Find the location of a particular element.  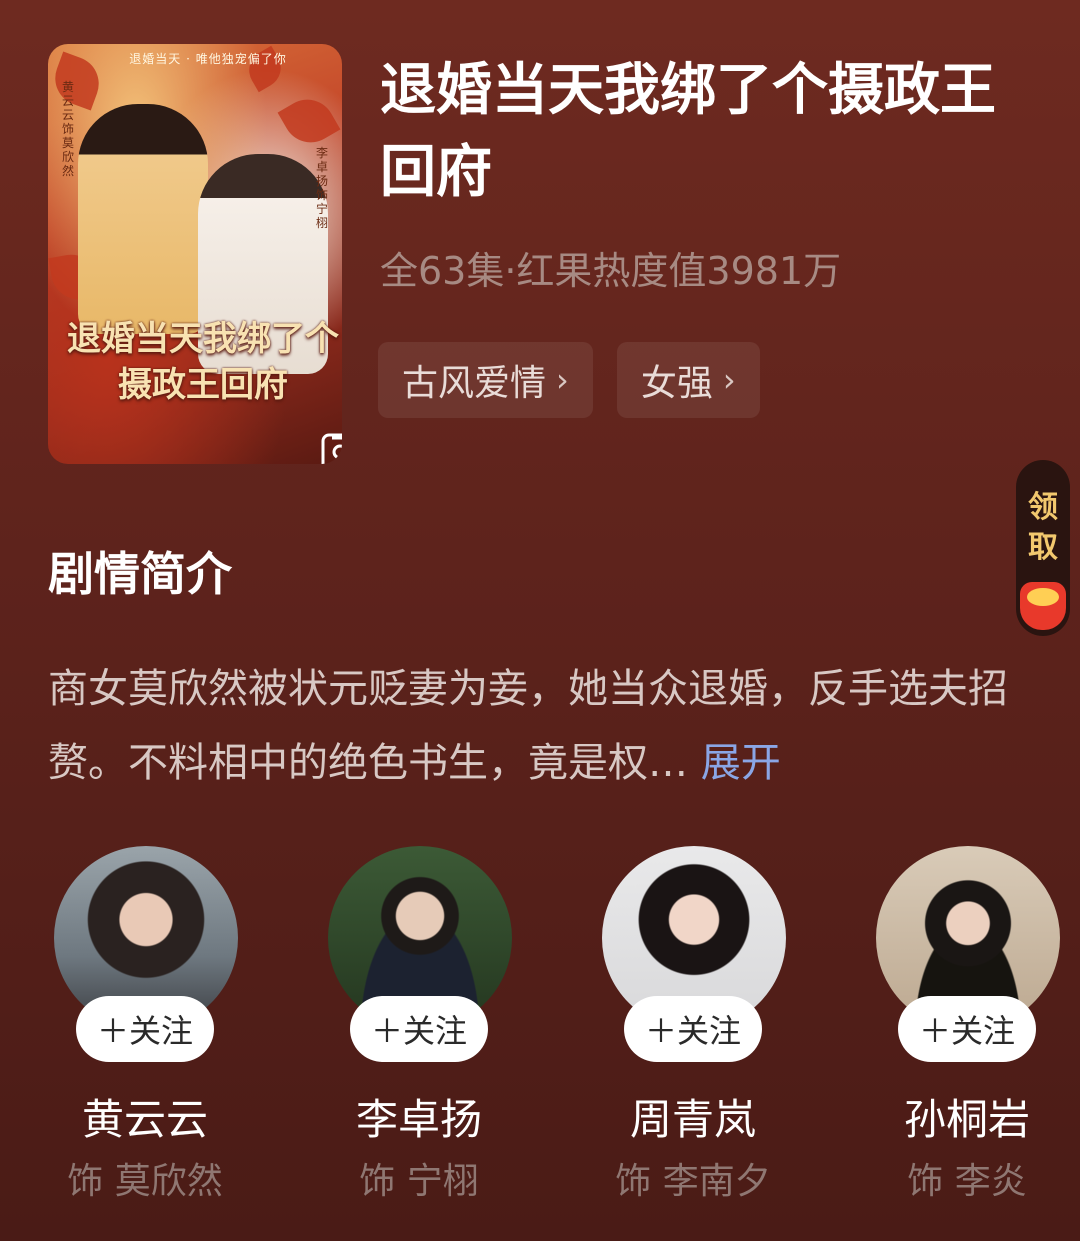

cast-role: 饰 李炎 is located at coordinates (967, 1181).